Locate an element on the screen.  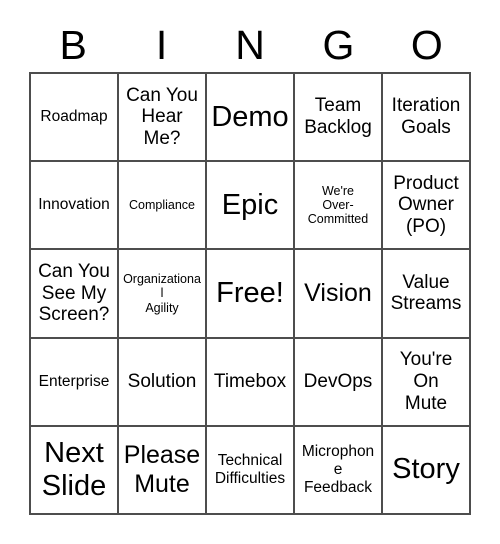
bingo-cell-free-space: Free! is located at coordinates (251, 294).